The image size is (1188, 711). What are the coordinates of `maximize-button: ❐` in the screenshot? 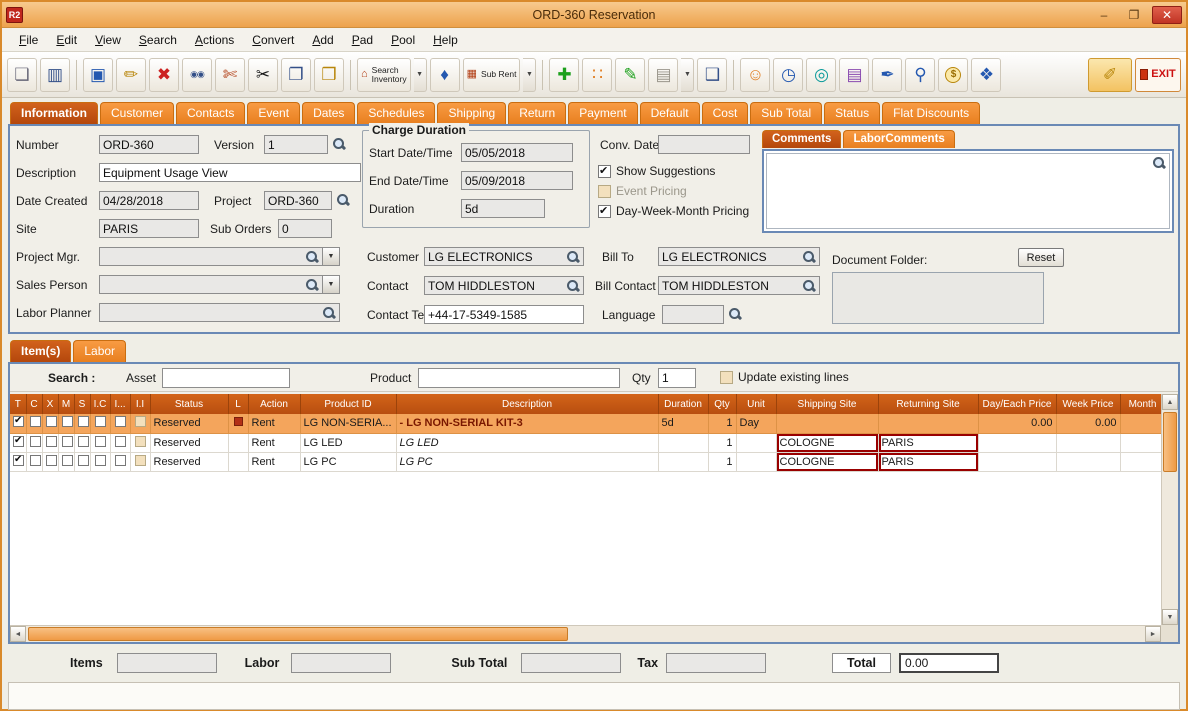 It's located at (1134, 15).